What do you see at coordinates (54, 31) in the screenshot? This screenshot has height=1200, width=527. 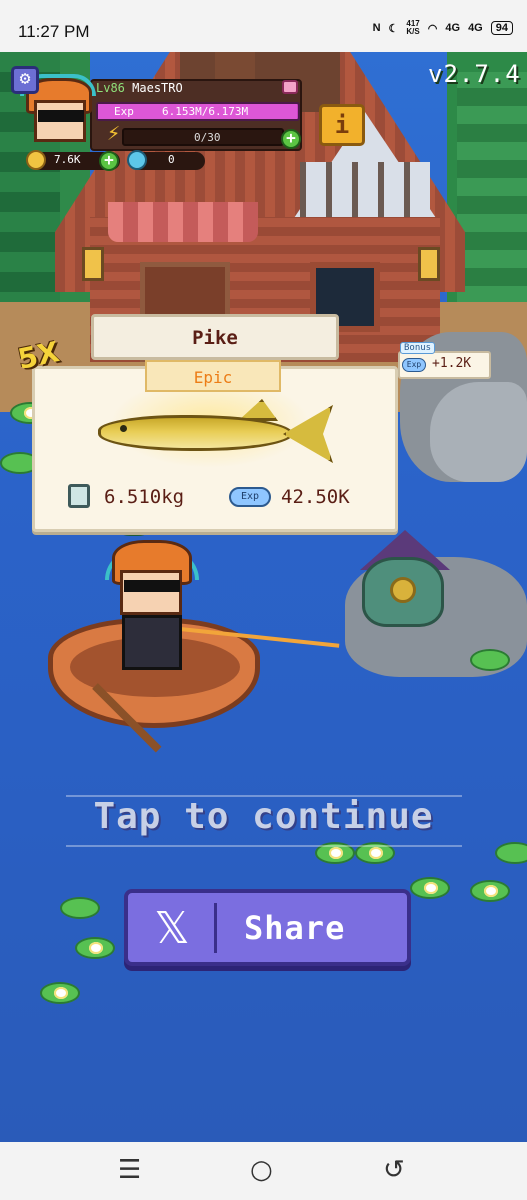 I see `status-time: 11:27 PM` at bounding box center [54, 31].